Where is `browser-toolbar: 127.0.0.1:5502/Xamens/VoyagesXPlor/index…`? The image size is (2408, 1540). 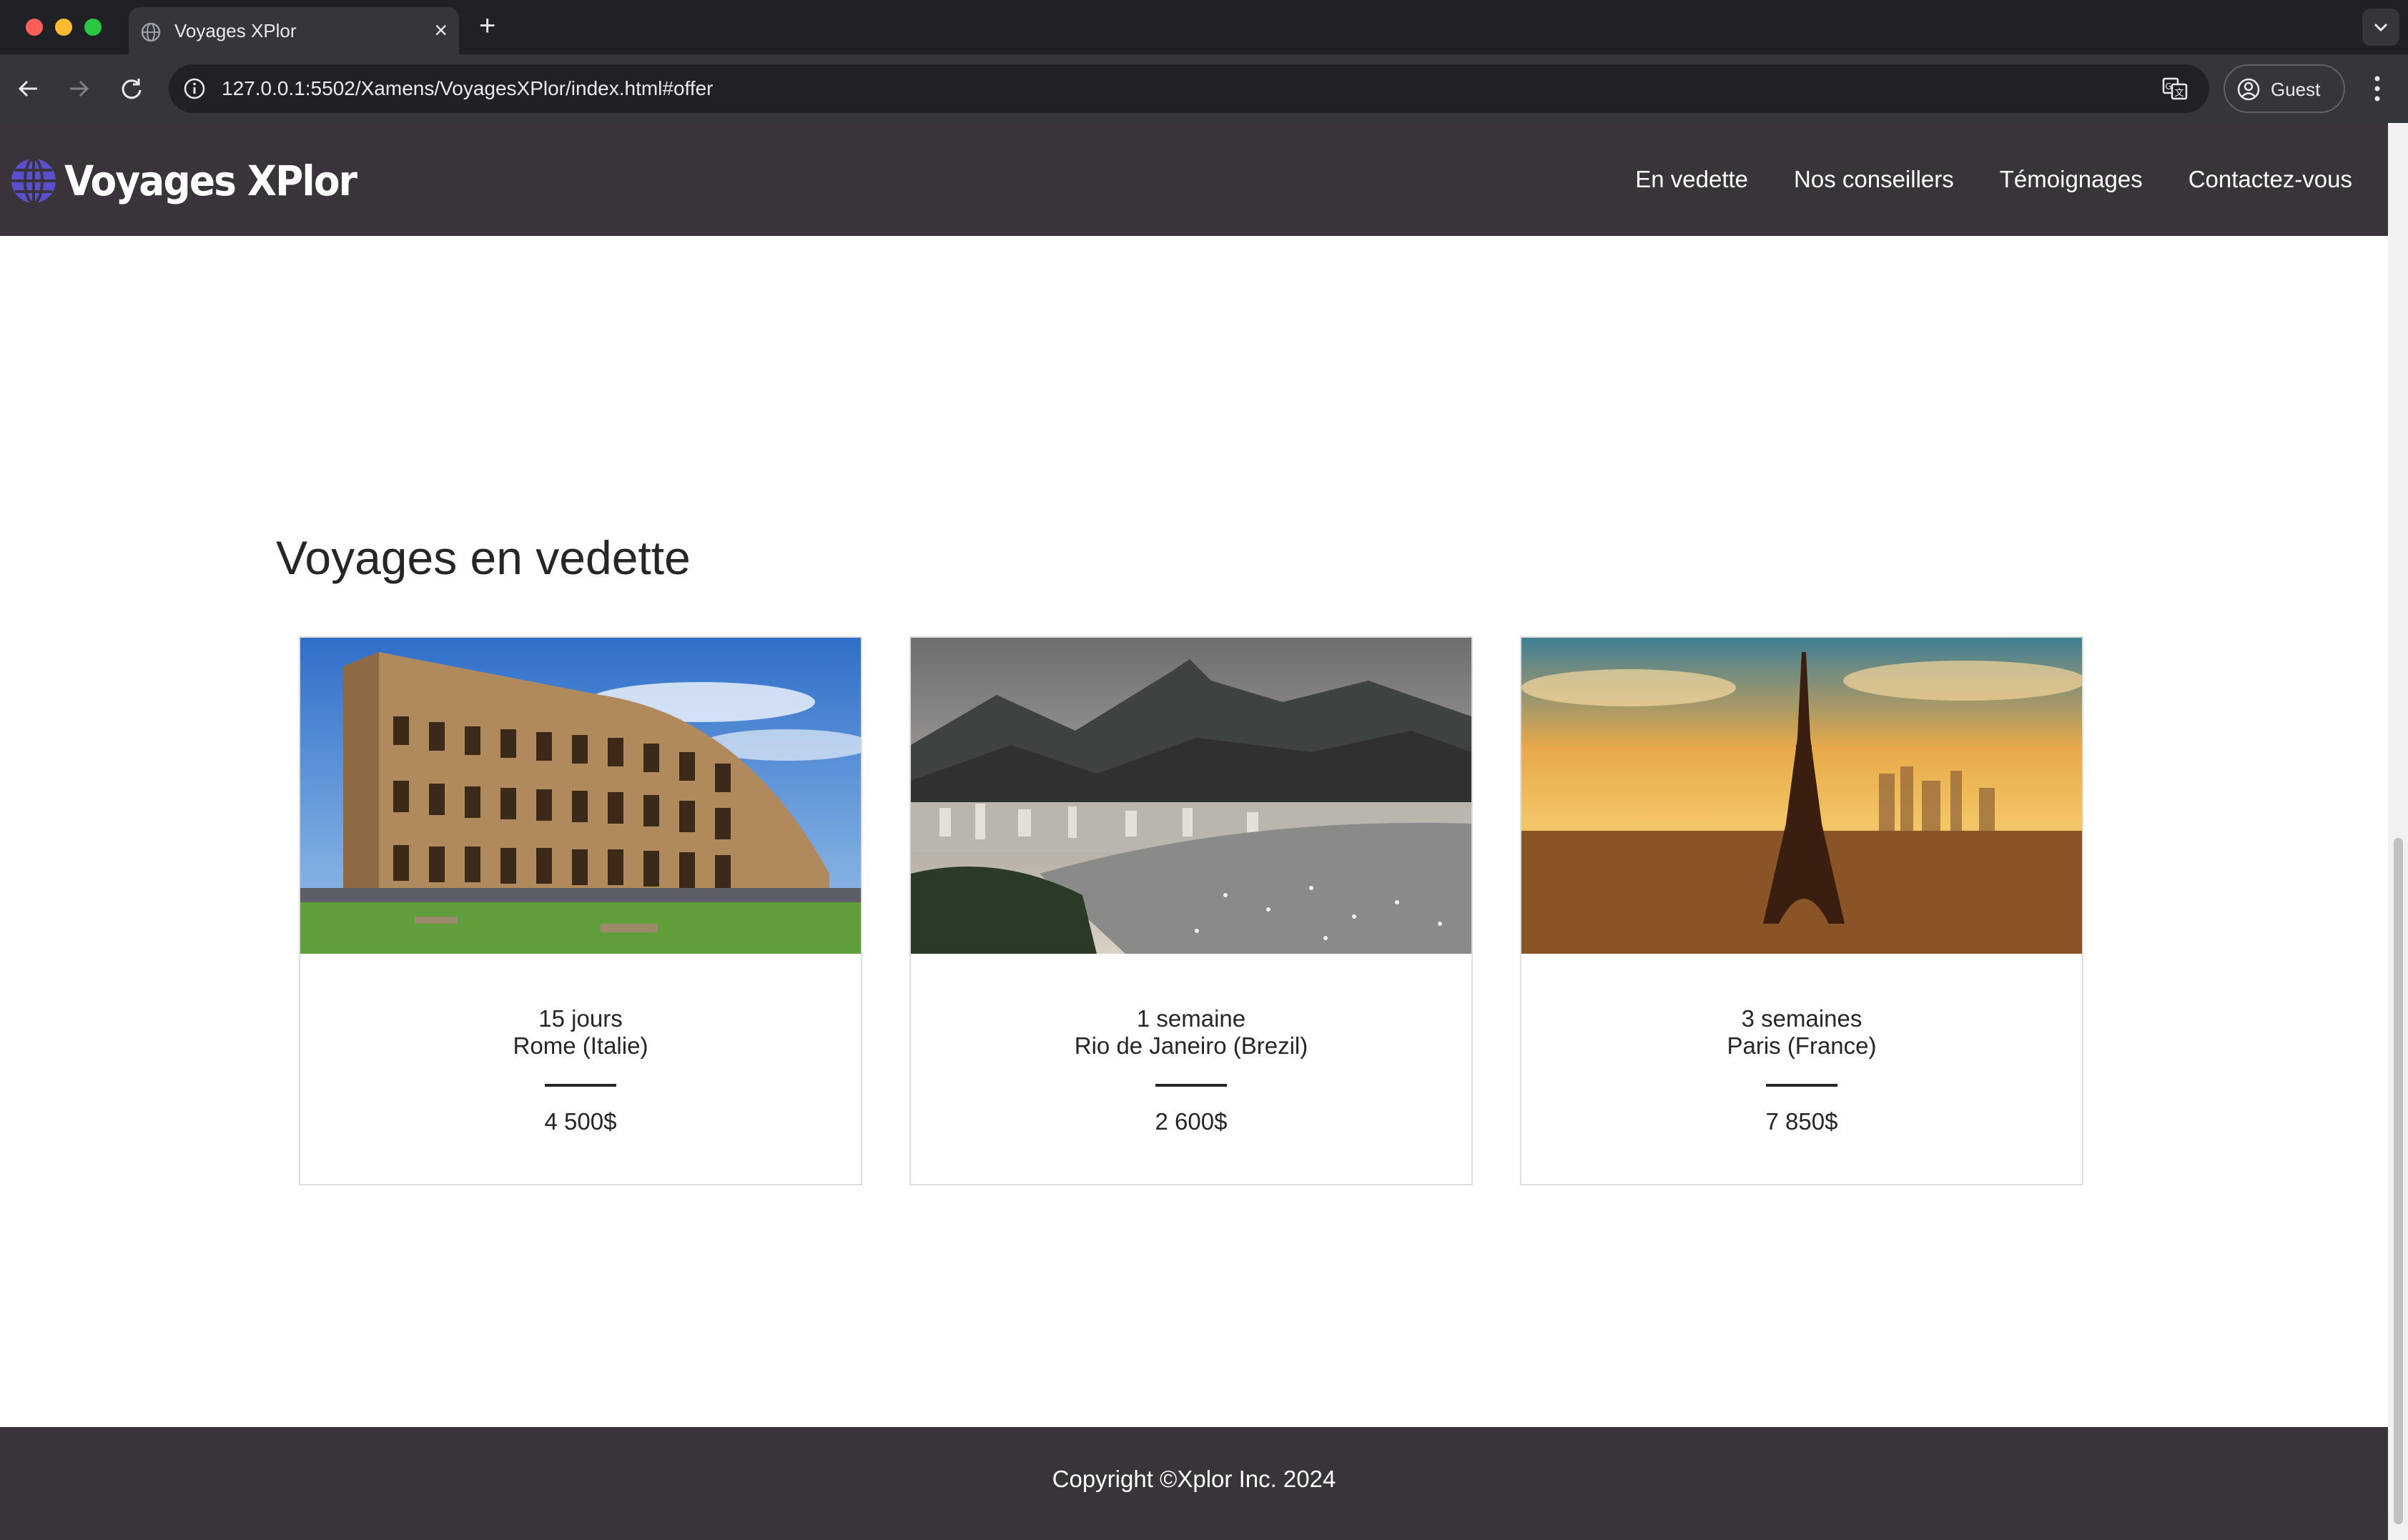 browser-toolbar: 127.0.0.1:5502/Xamens/VoyagesXPlor/index… is located at coordinates (1204, 89).